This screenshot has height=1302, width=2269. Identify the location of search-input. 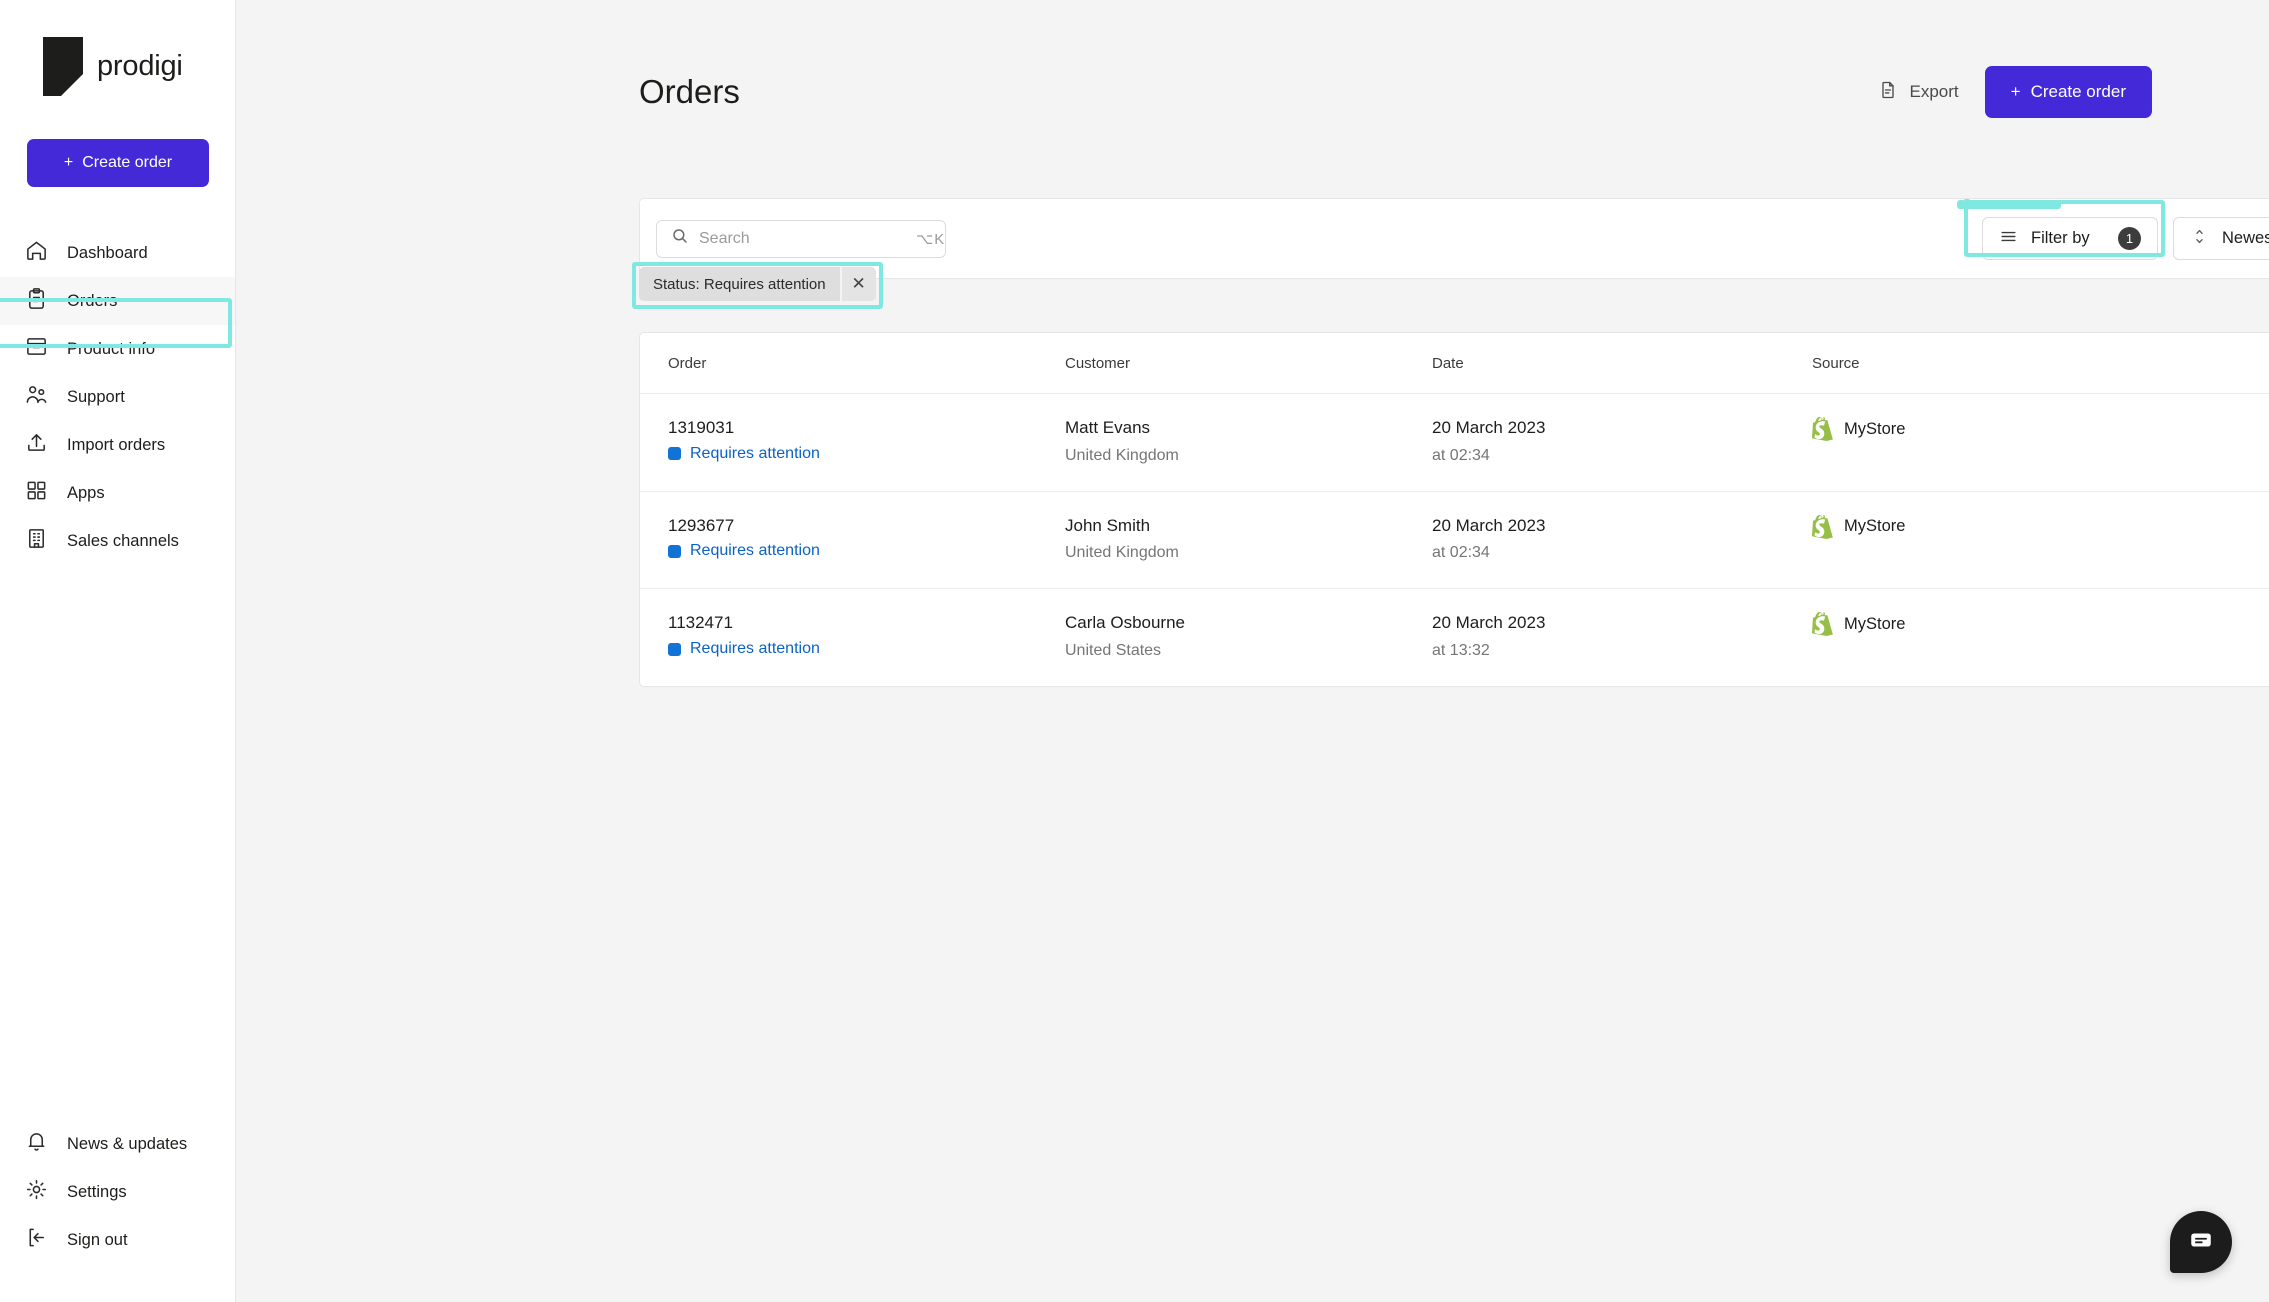
(802, 238).